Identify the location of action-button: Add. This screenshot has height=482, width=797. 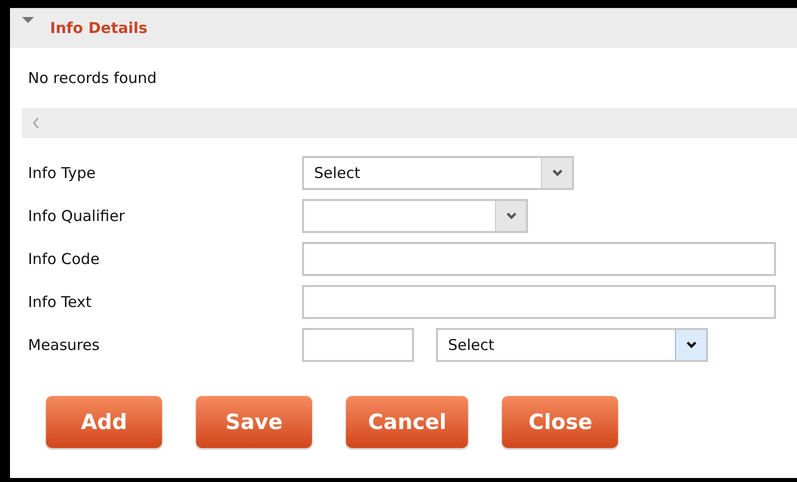
(104, 422).